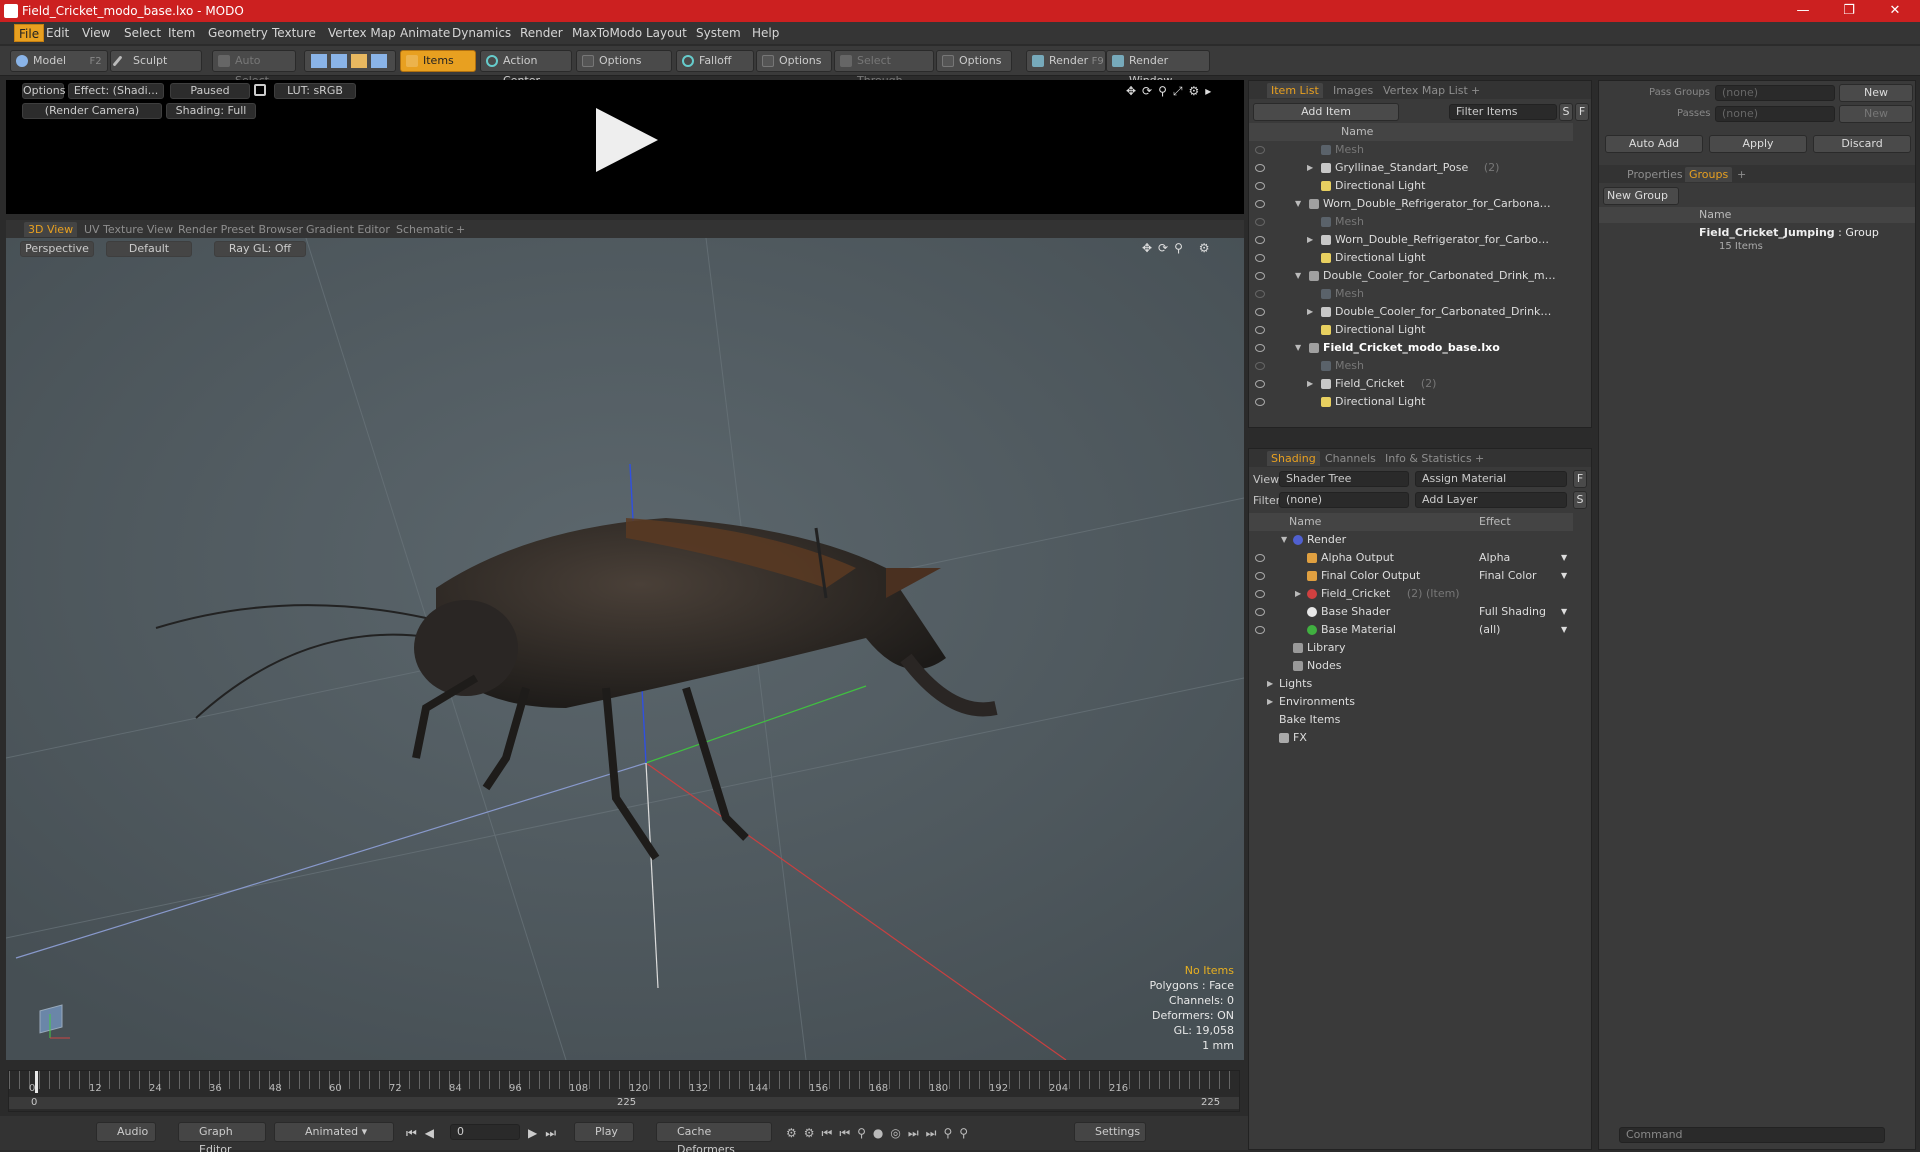 This screenshot has width=1920, height=1152. Describe the element at coordinates (126, 1132) in the screenshot. I see `audio-button: Audio` at that location.